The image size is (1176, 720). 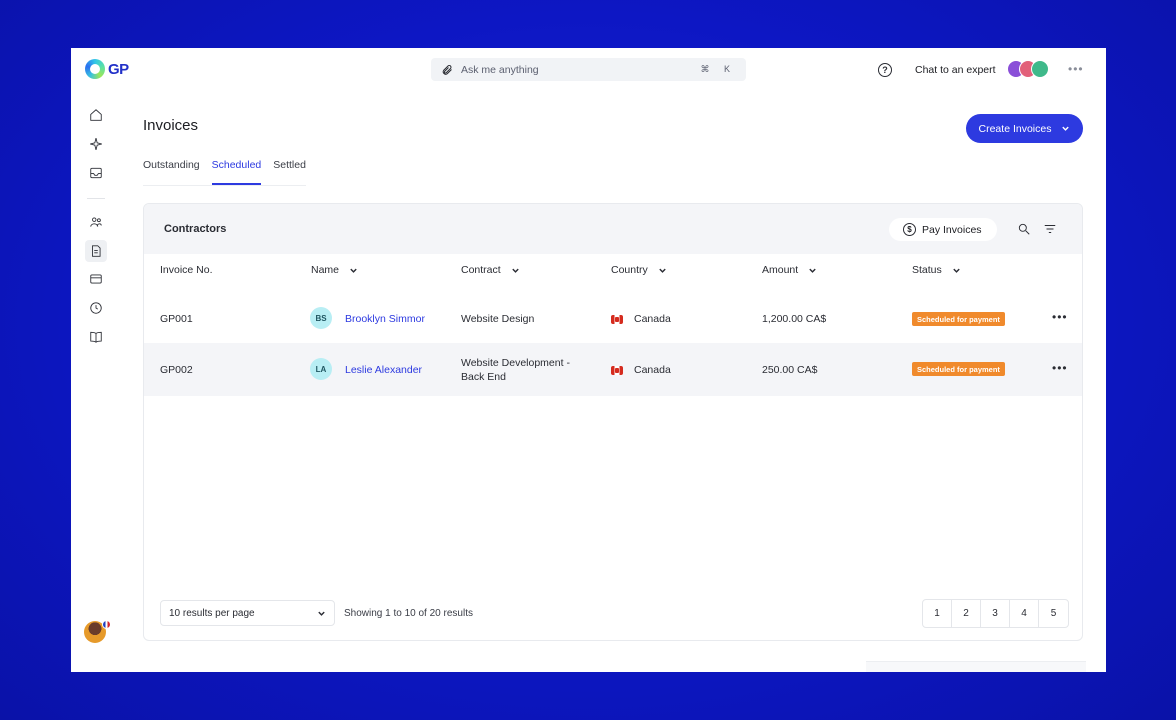 I want to click on home-icon, so click(x=96, y=115).